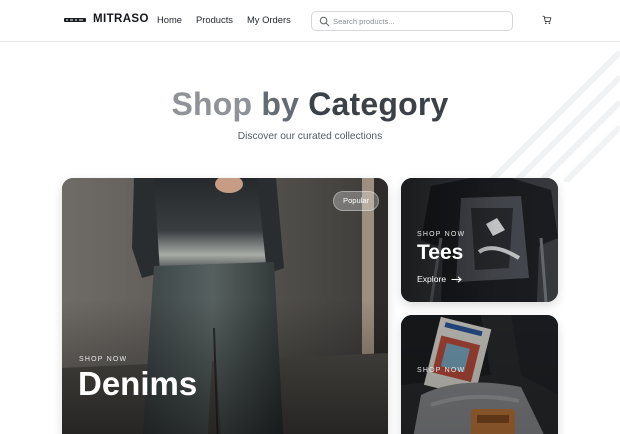 This screenshot has width=620, height=434. I want to click on nav-my-orders-link: My Orders, so click(269, 19).